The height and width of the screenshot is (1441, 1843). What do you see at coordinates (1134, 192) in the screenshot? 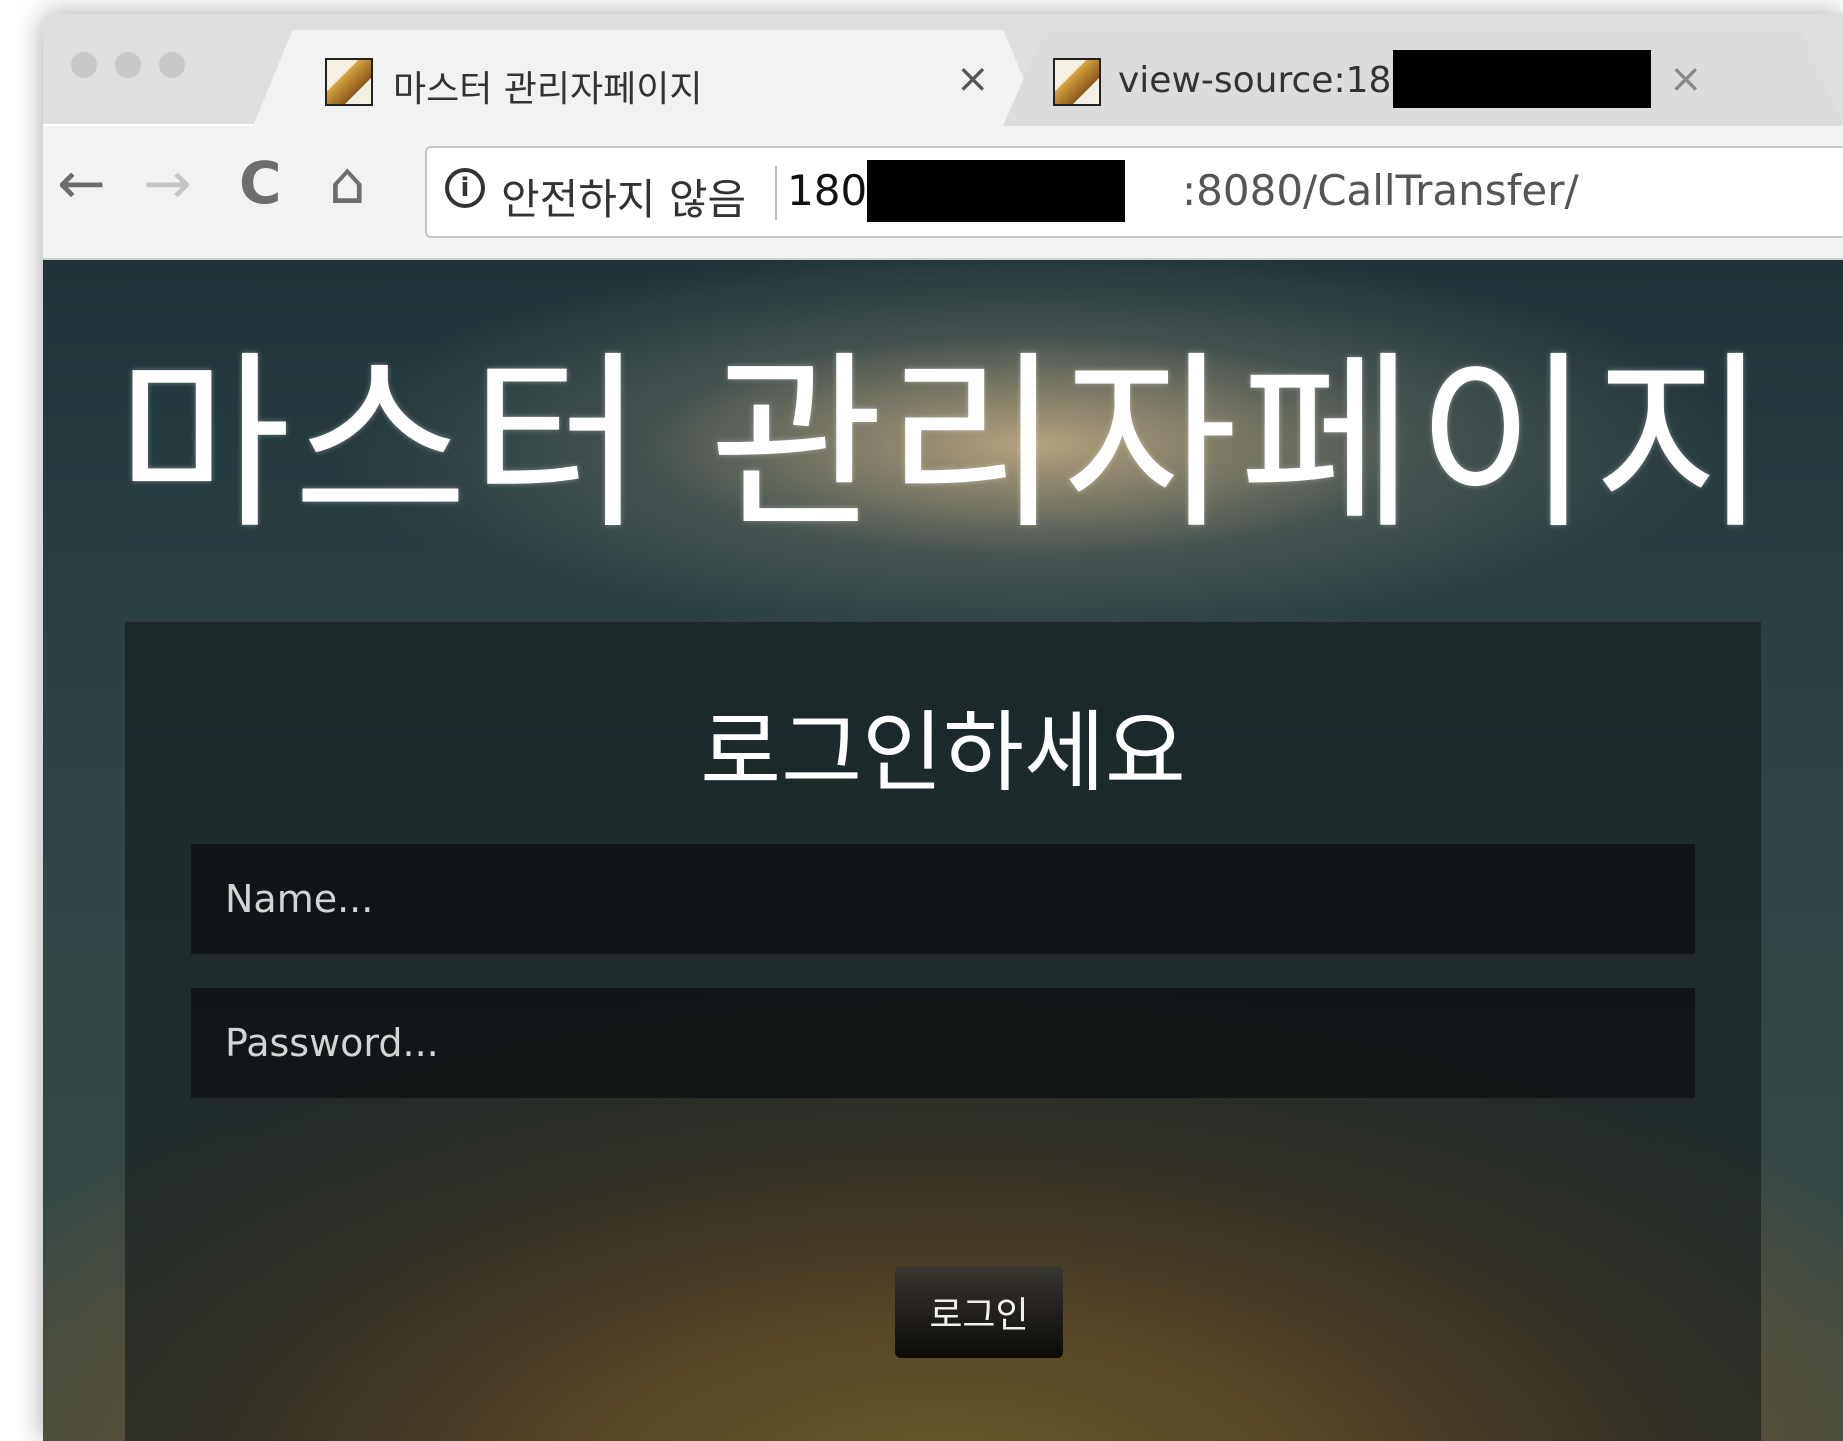
I see `address-bar: i 안전하지 않음 180 :8080/CallTransfer/` at bounding box center [1134, 192].